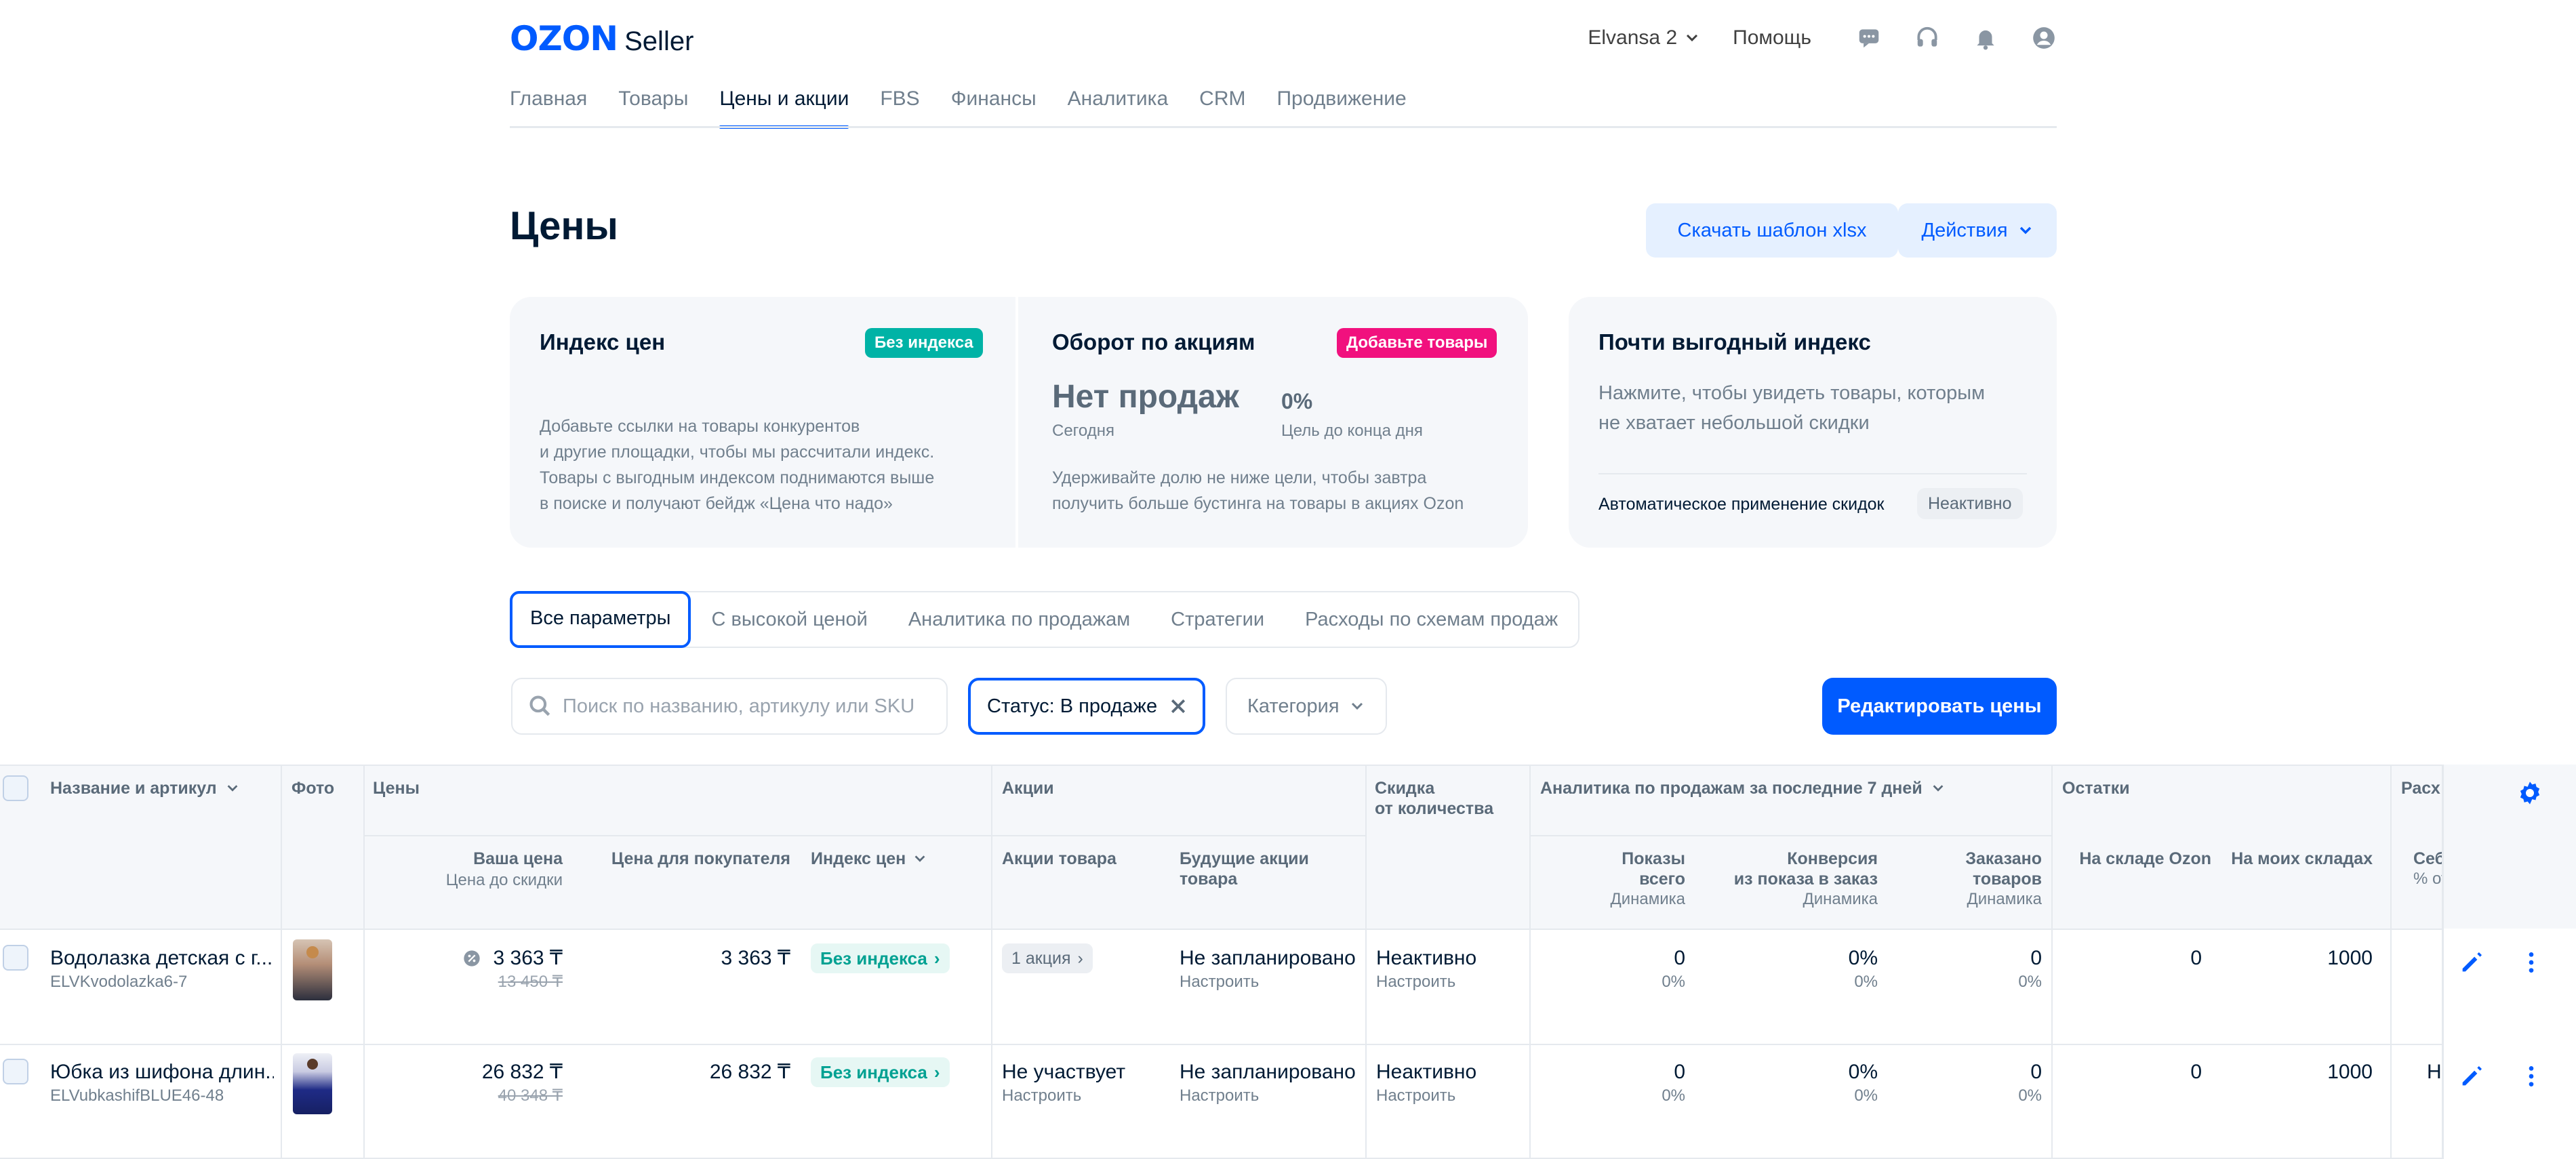  Describe the element at coordinates (899, 105) in the screenshot. I see `nav-item-fbs: FBS` at that location.